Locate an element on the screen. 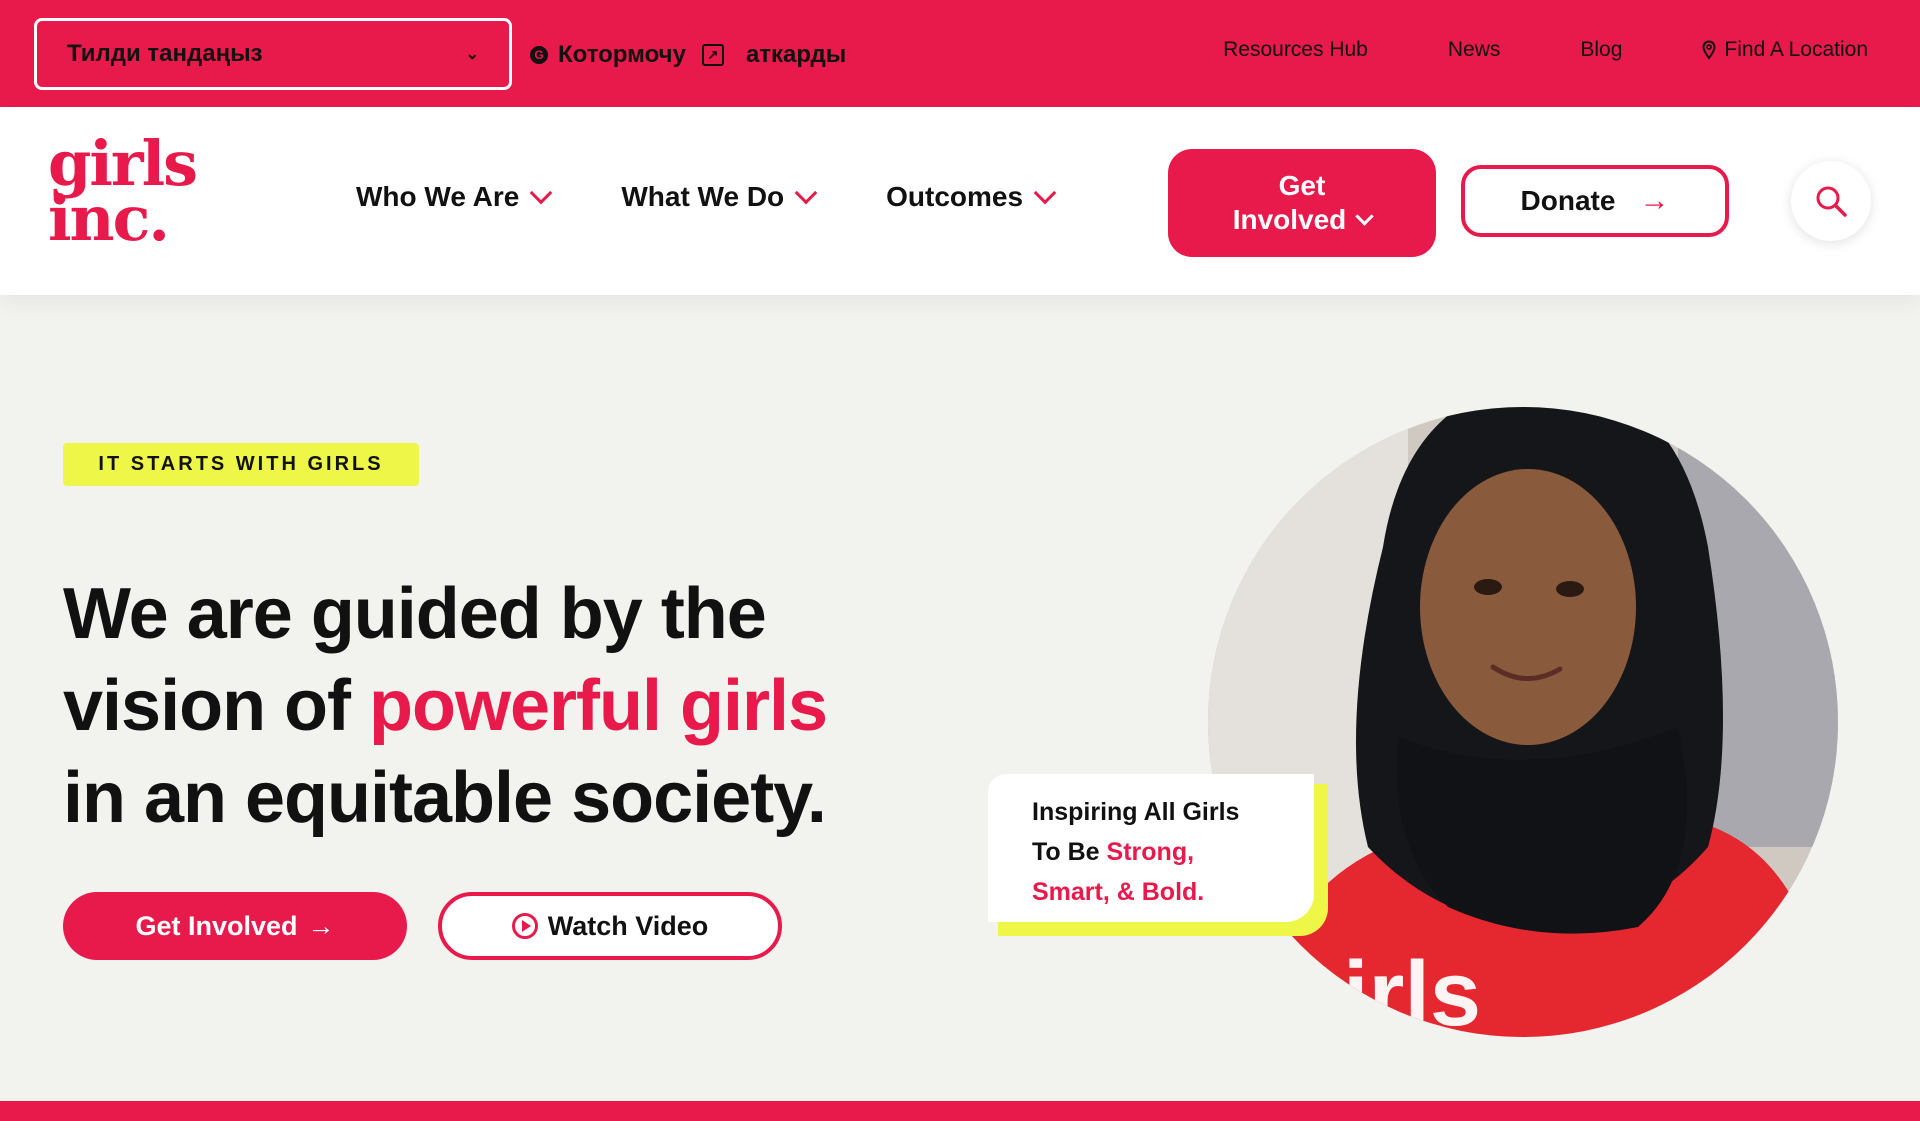 The image size is (1920, 1121). hero-get-involved-label: Get Involved is located at coordinates (216, 925).